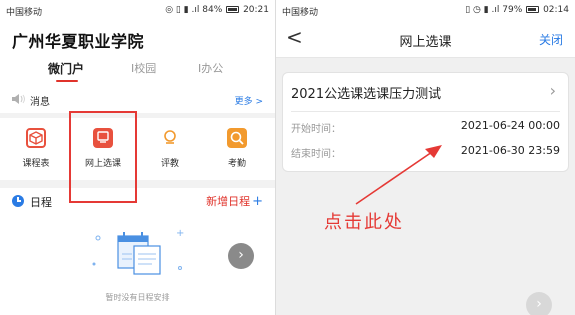  Describe the element at coordinates (36, 153) in the screenshot. I see `app-course-table: 课程表` at that location.